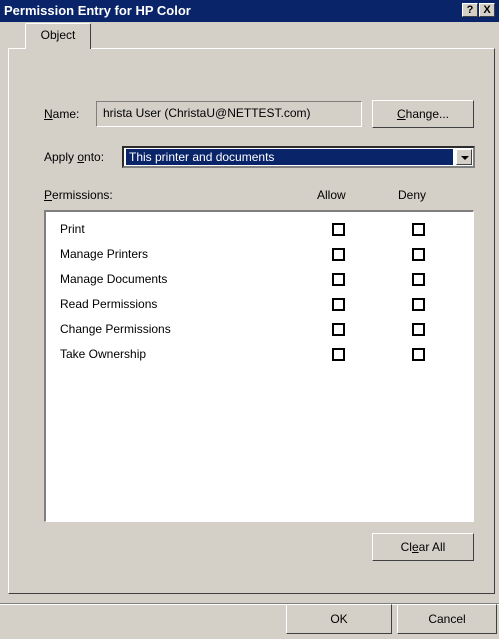  What do you see at coordinates (115, 329) in the screenshot?
I see `permission-label: Change Permissions` at bounding box center [115, 329].